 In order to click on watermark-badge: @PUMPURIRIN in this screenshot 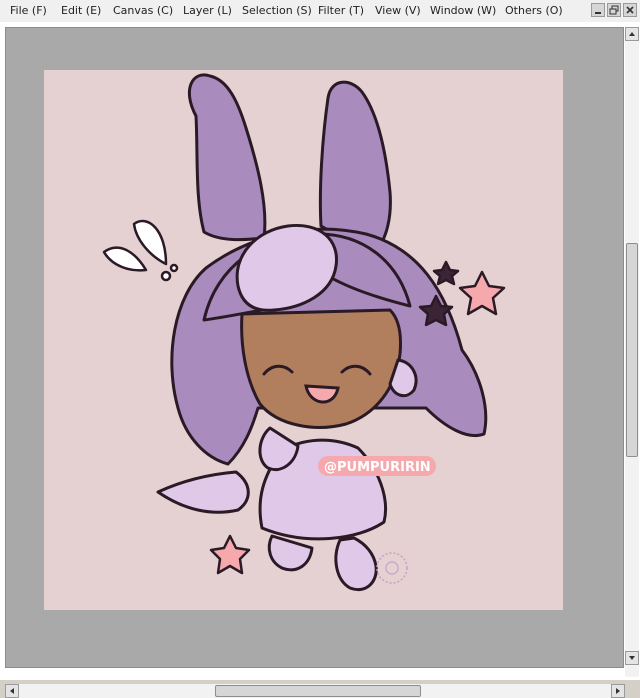, I will do `click(377, 466)`.